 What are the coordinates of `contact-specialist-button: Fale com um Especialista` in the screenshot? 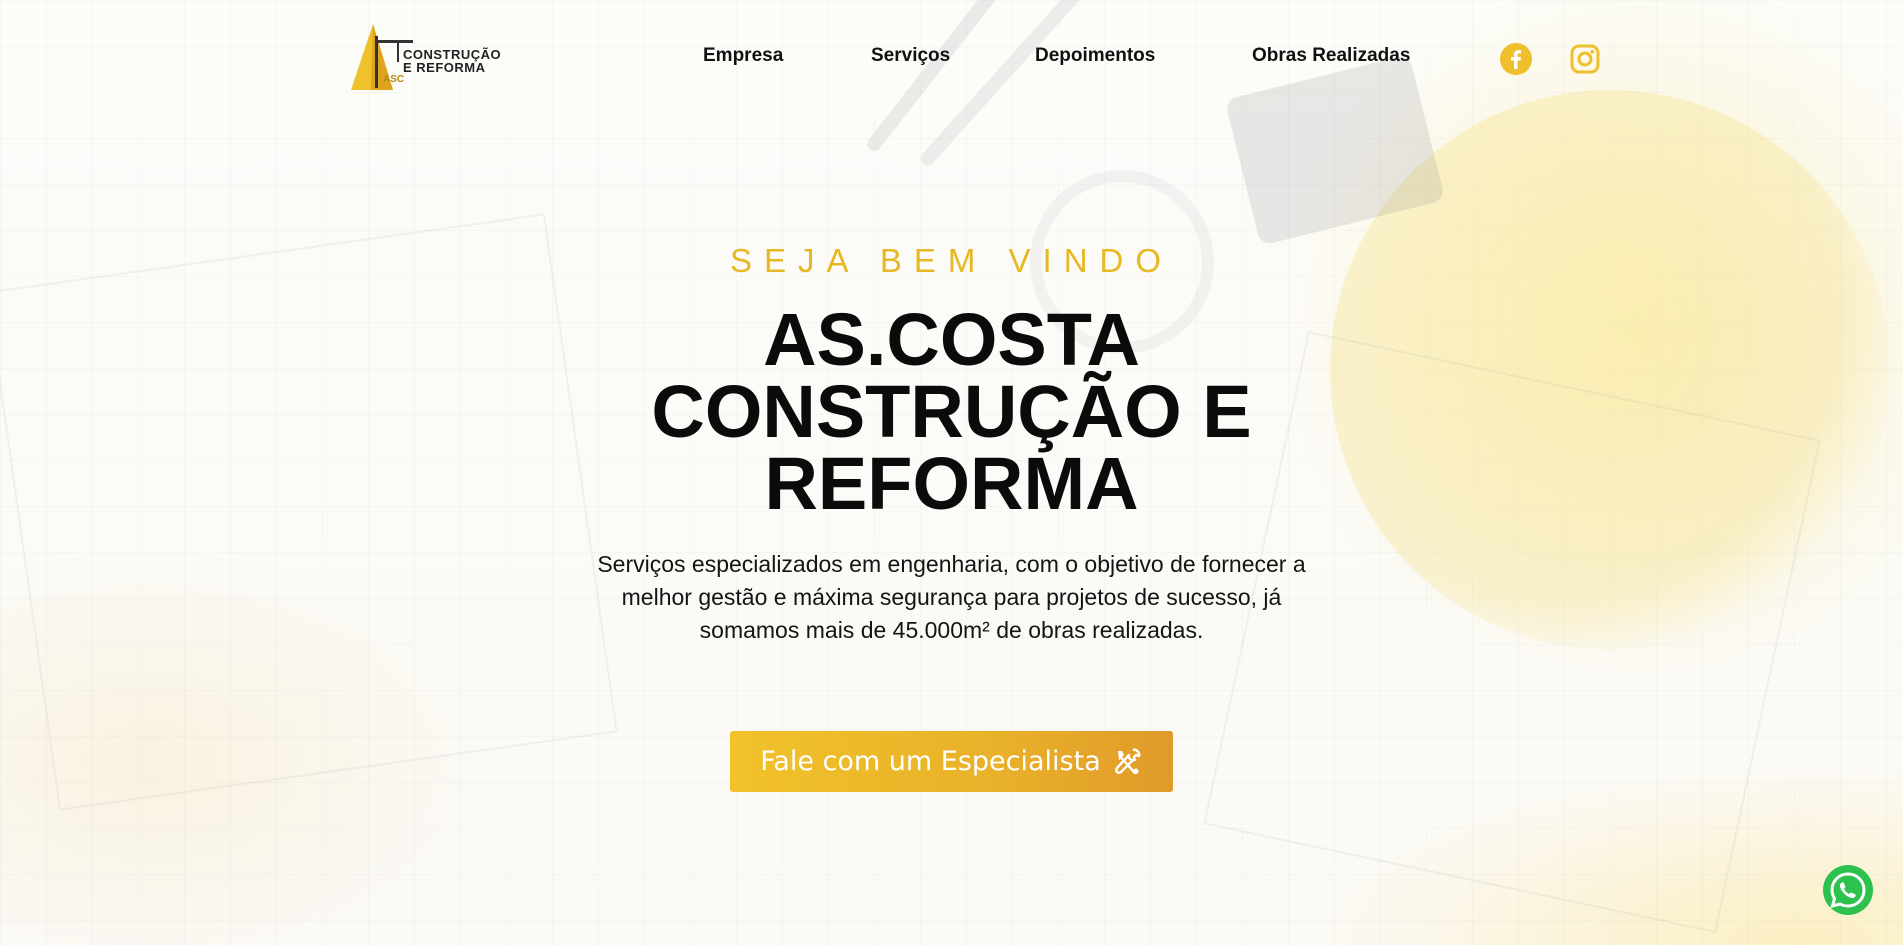 It's located at (951, 761).